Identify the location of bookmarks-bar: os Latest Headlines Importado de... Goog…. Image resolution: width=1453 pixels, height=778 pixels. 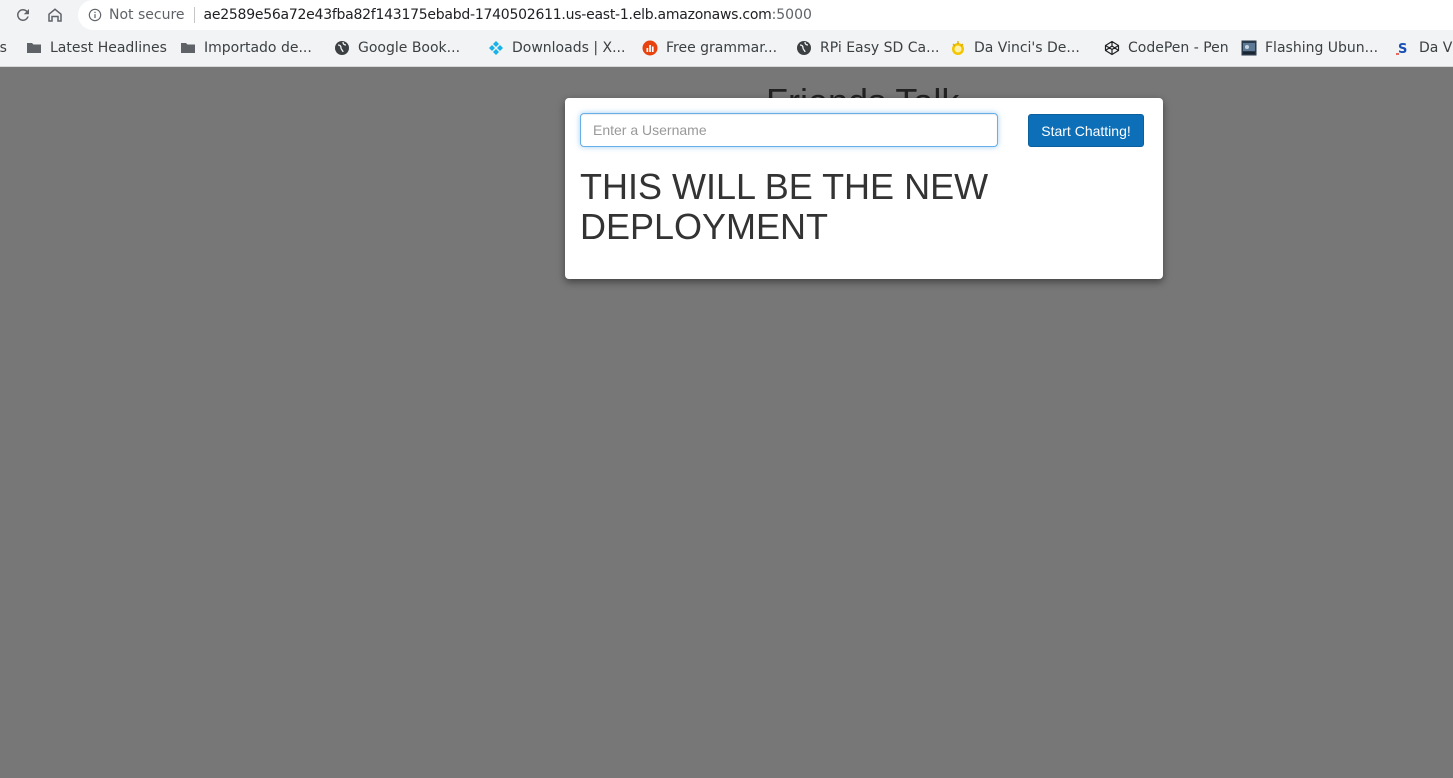
(726, 48).